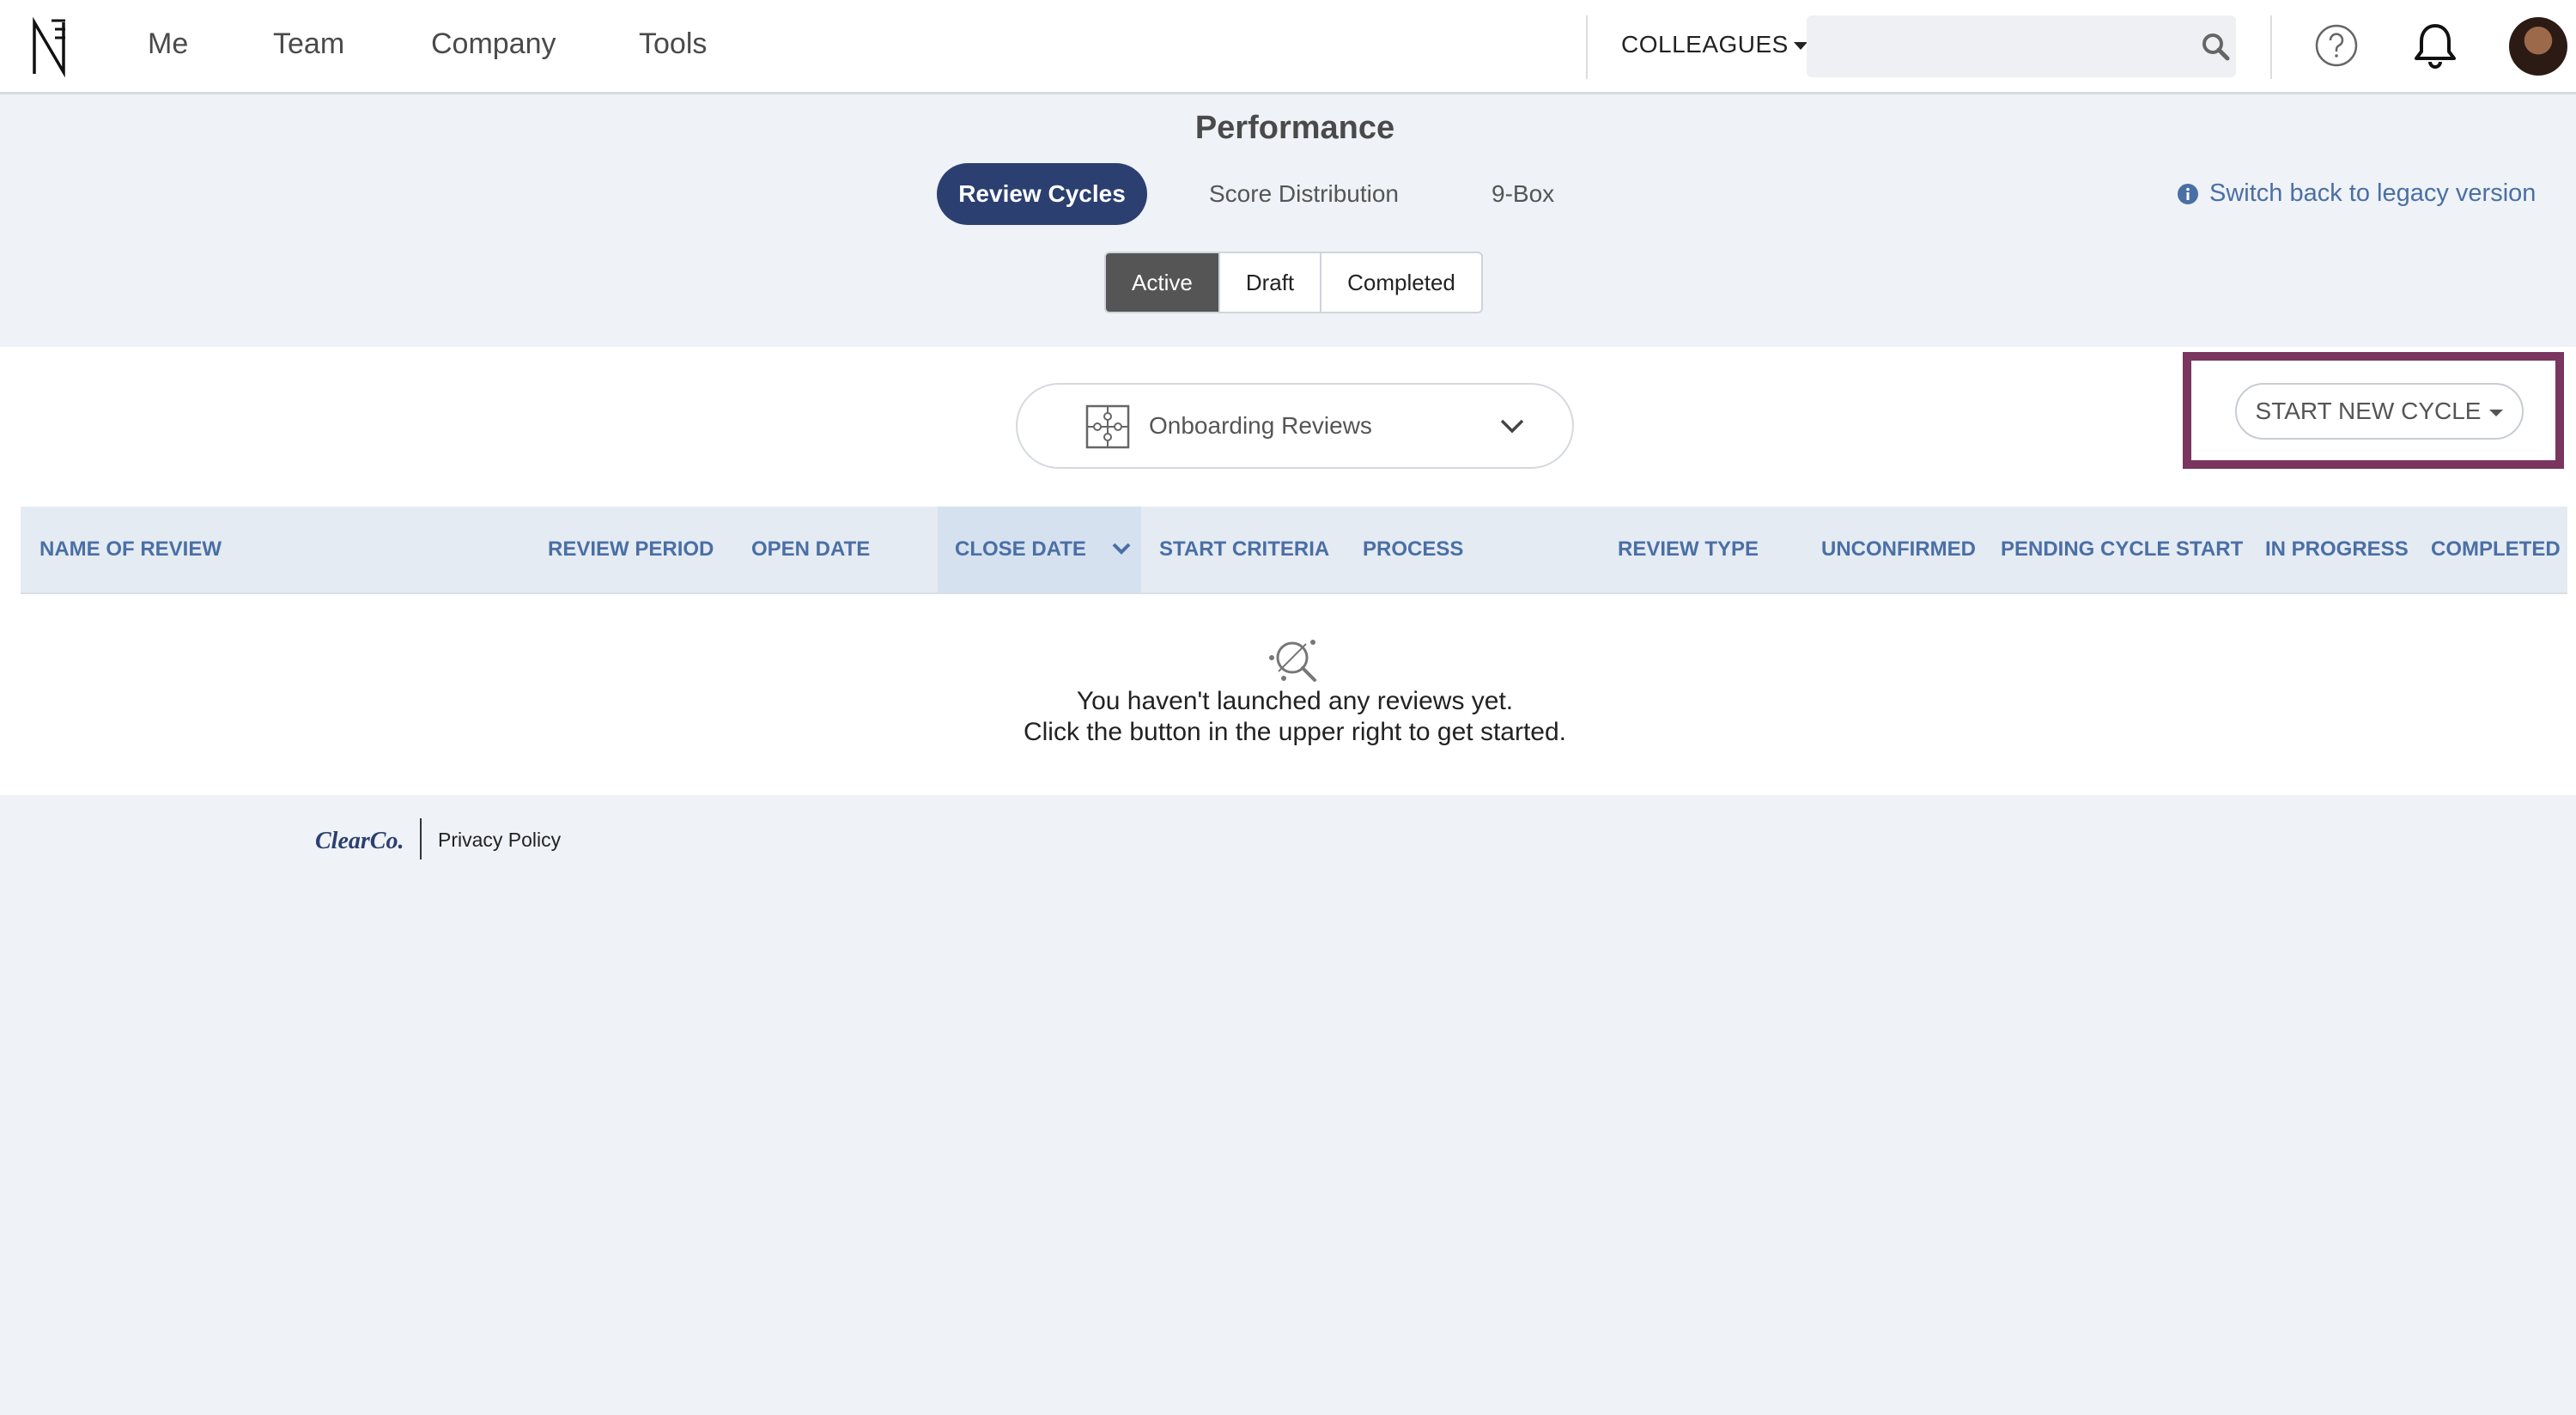 This screenshot has height=1415, width=2576. Describe the element at coordinates (1292, 661) in the screenshot. I see `empty-search-icon` at that location.